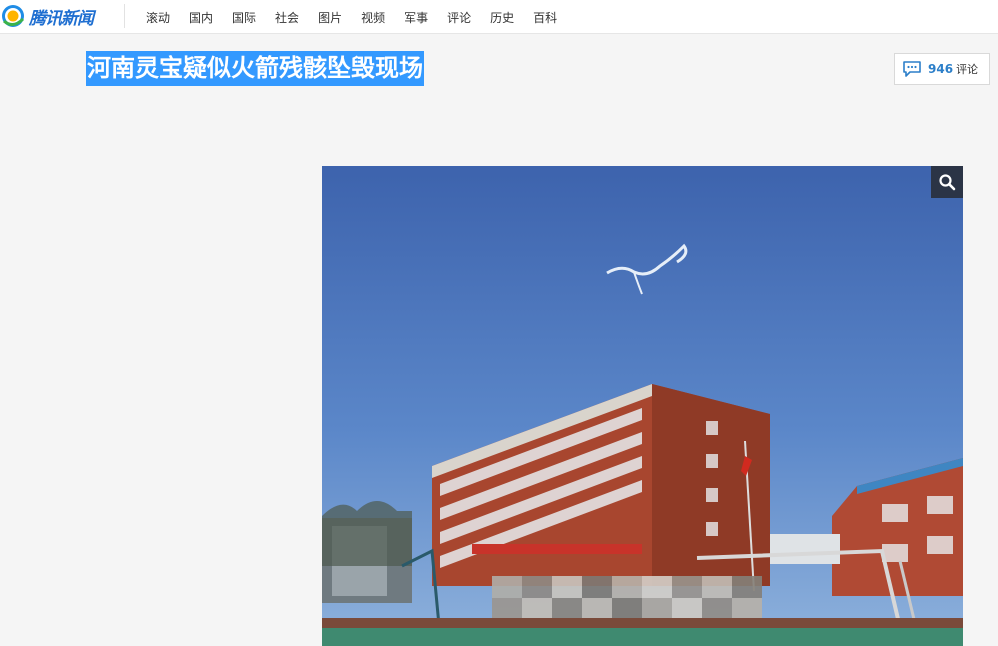  I want to click on nav-item-guonei: 国内, so click(201, 17).